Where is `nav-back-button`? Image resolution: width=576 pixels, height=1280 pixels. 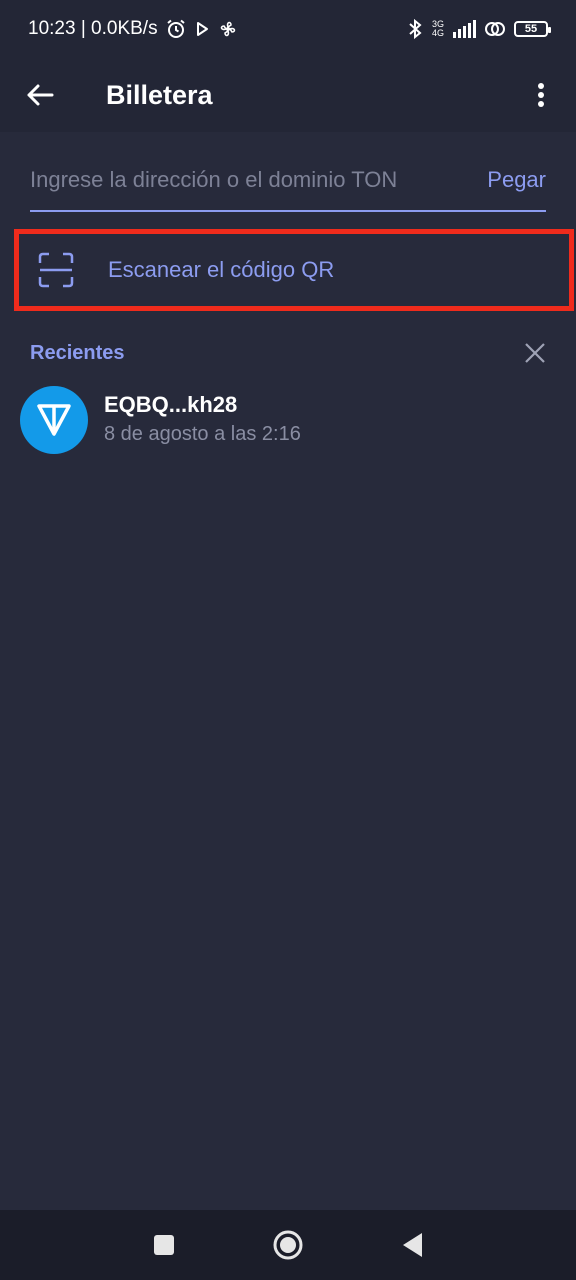 nav-back-button is located at coordinates (412, 1245).